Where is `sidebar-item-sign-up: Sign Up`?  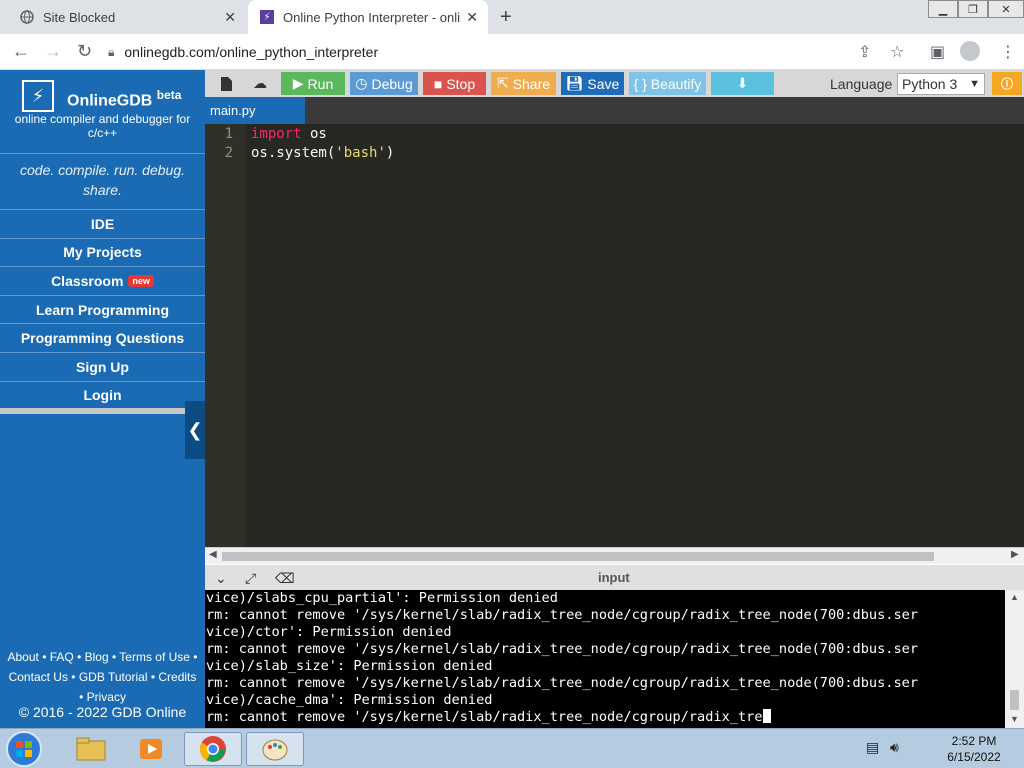 sidebar-item-sign-up: Sign Up is located at coordinates (102, 366).